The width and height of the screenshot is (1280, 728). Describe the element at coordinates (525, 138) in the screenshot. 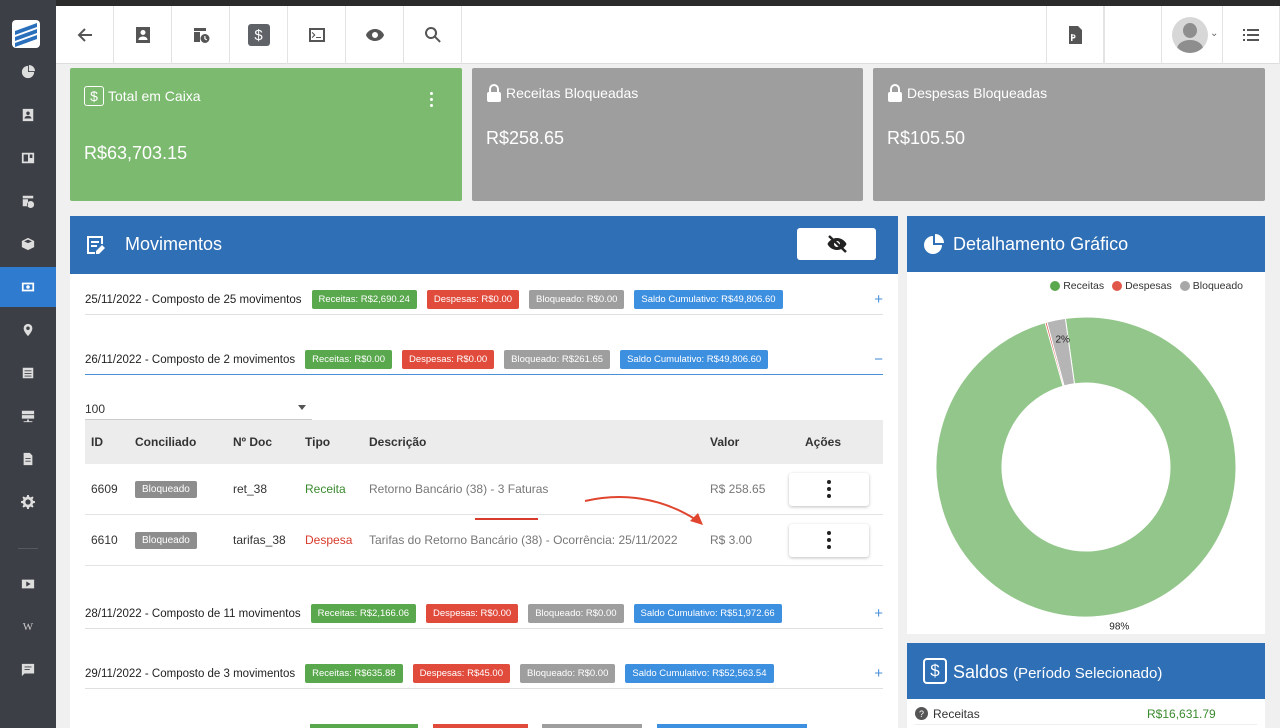

I see `card-value: R$258.65` at that location.